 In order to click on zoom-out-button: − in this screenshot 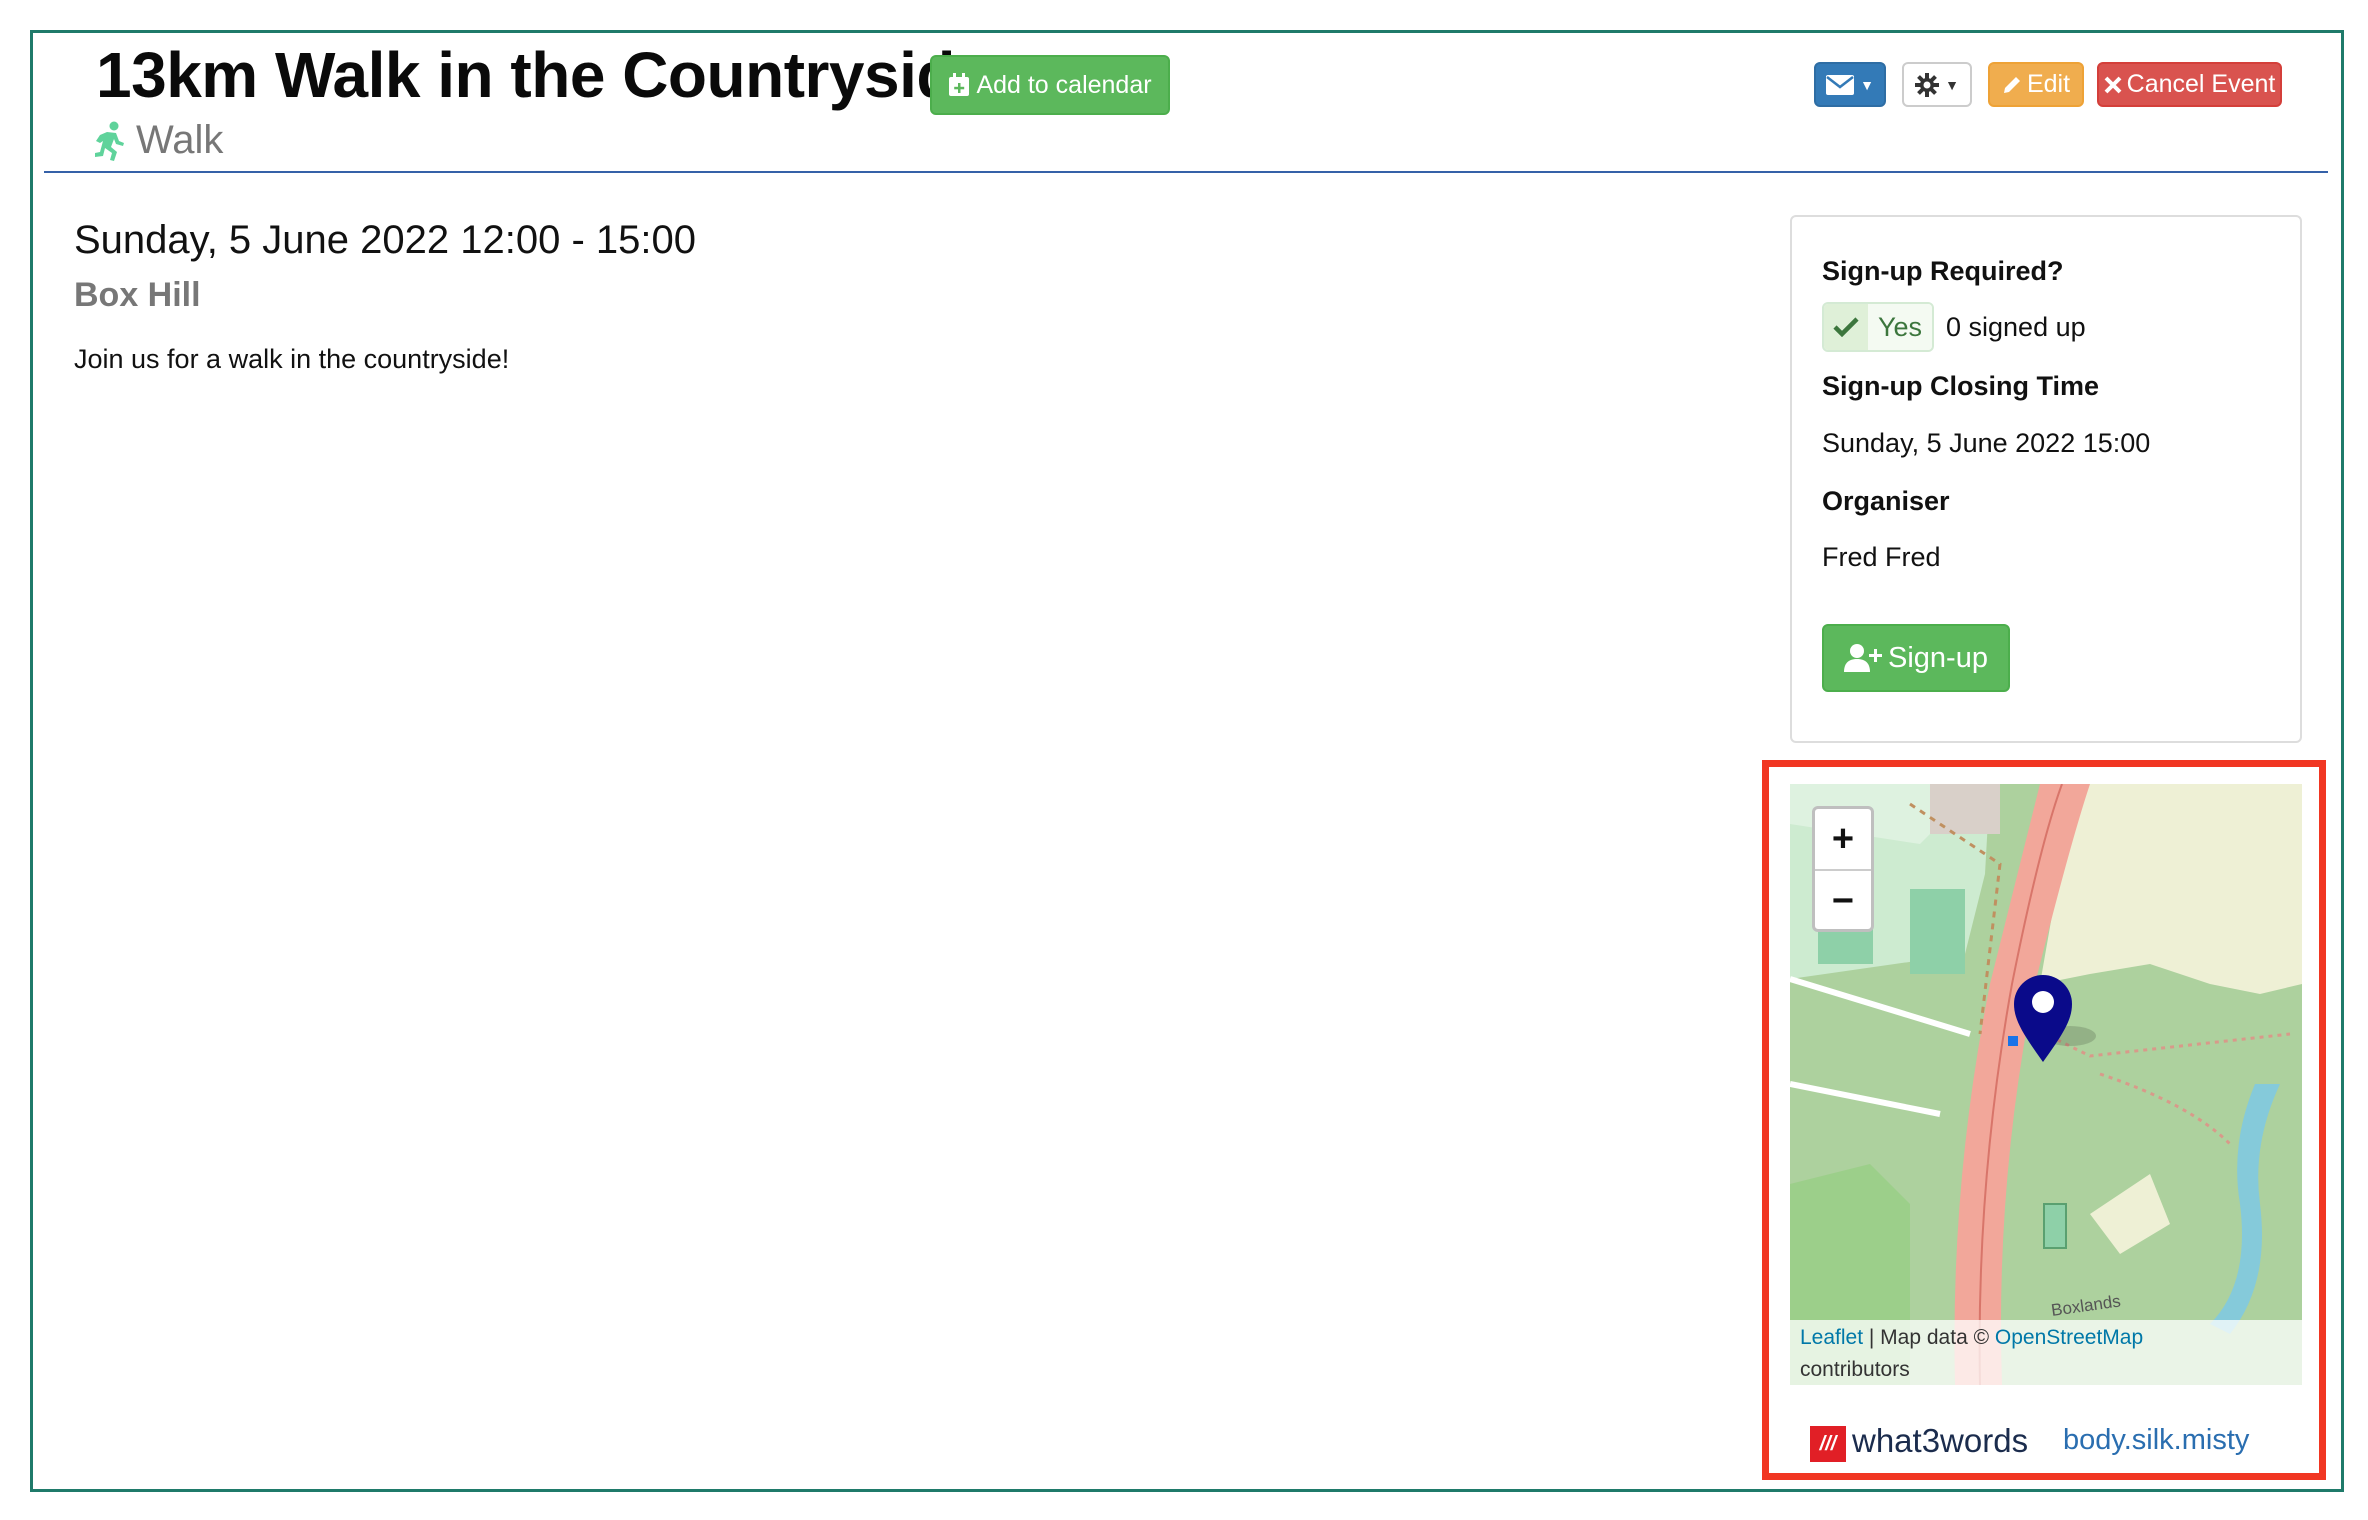, I will do `click(1843, 900)`.